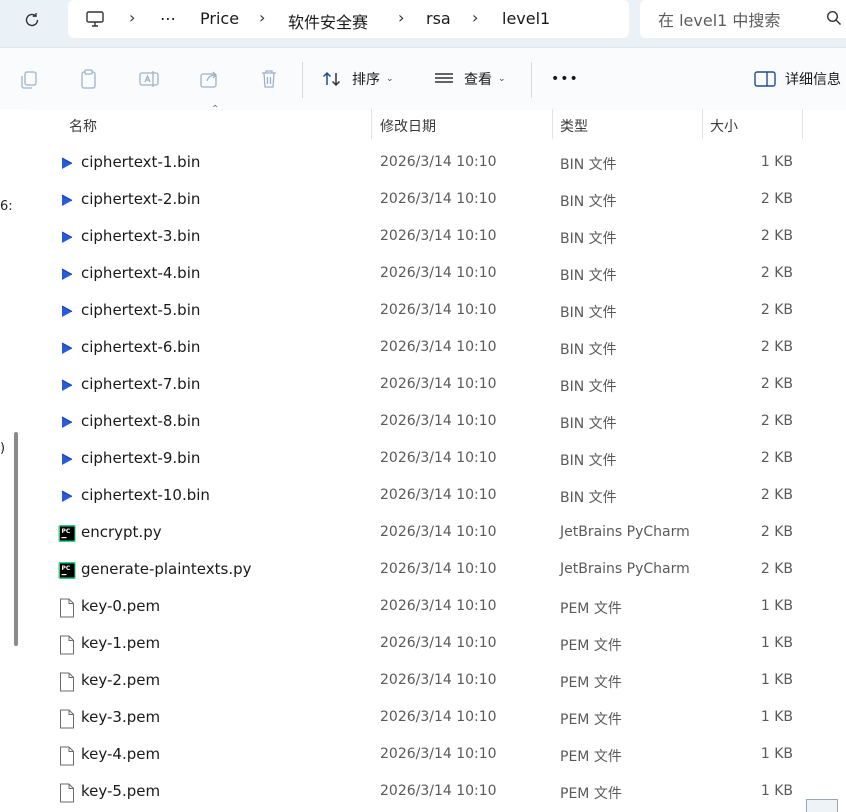 This screenshot has width=846, height=812. I want to click on file-row: key-0.pem 2026/3/14 10:10 PEM 文件 1 KB, so click(428, 607).